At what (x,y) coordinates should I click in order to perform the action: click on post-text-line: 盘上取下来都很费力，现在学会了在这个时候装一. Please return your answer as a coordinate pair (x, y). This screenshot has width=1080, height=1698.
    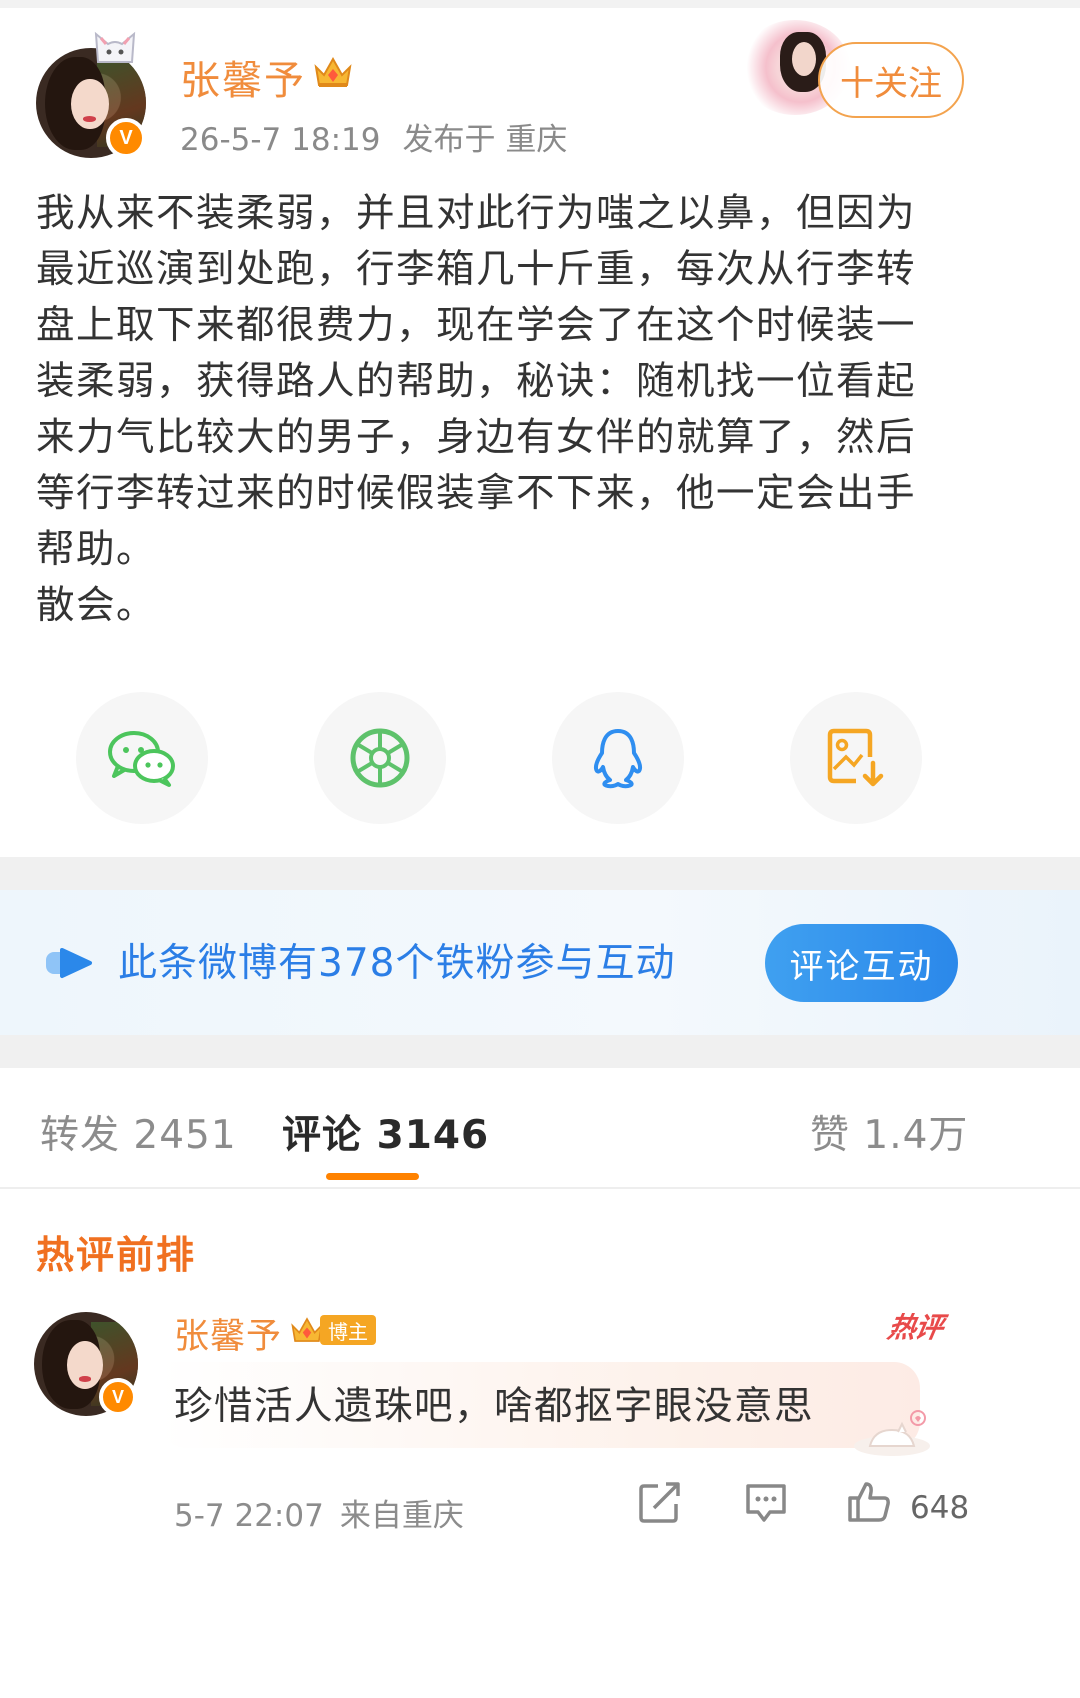
    Looking at the image, I should click on (476, 325).